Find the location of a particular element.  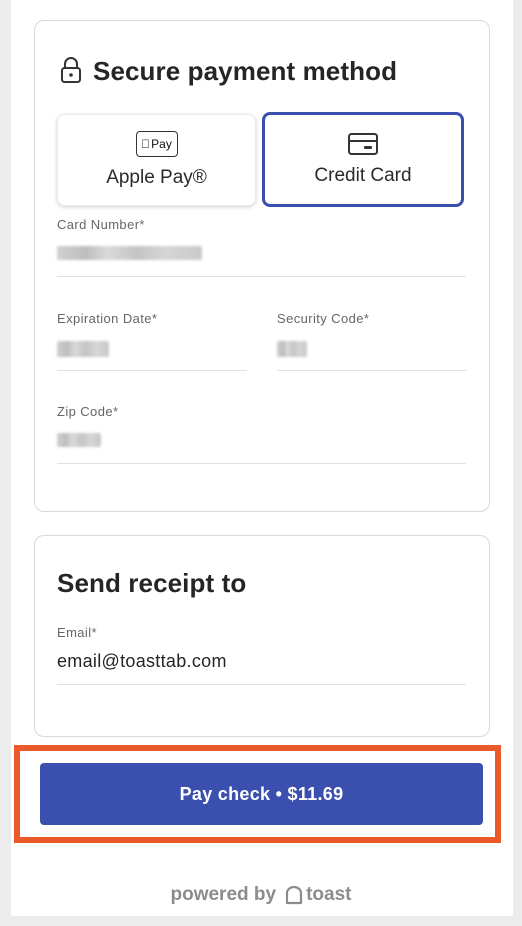

zip-code-field: Zip Code* is located at coordinates (261, 434).